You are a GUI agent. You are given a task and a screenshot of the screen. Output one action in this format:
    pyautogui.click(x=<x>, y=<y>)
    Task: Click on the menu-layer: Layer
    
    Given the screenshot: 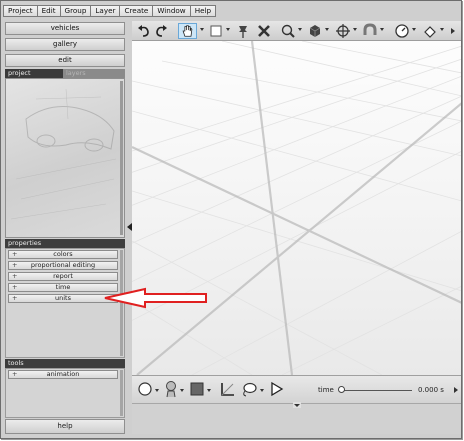 What is the action you would take?
    pyautogui.click(x=105, y=11)
    